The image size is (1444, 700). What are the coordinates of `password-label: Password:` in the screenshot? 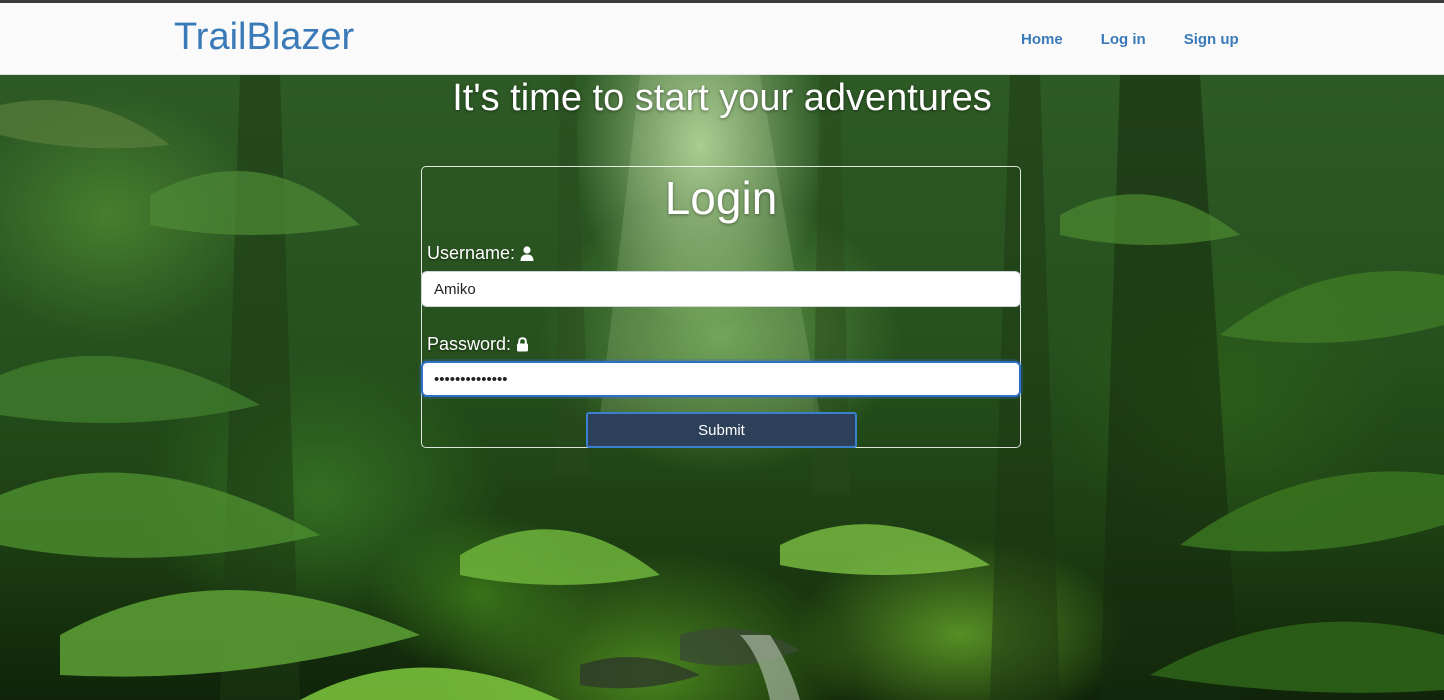 It's located at (478, 344).